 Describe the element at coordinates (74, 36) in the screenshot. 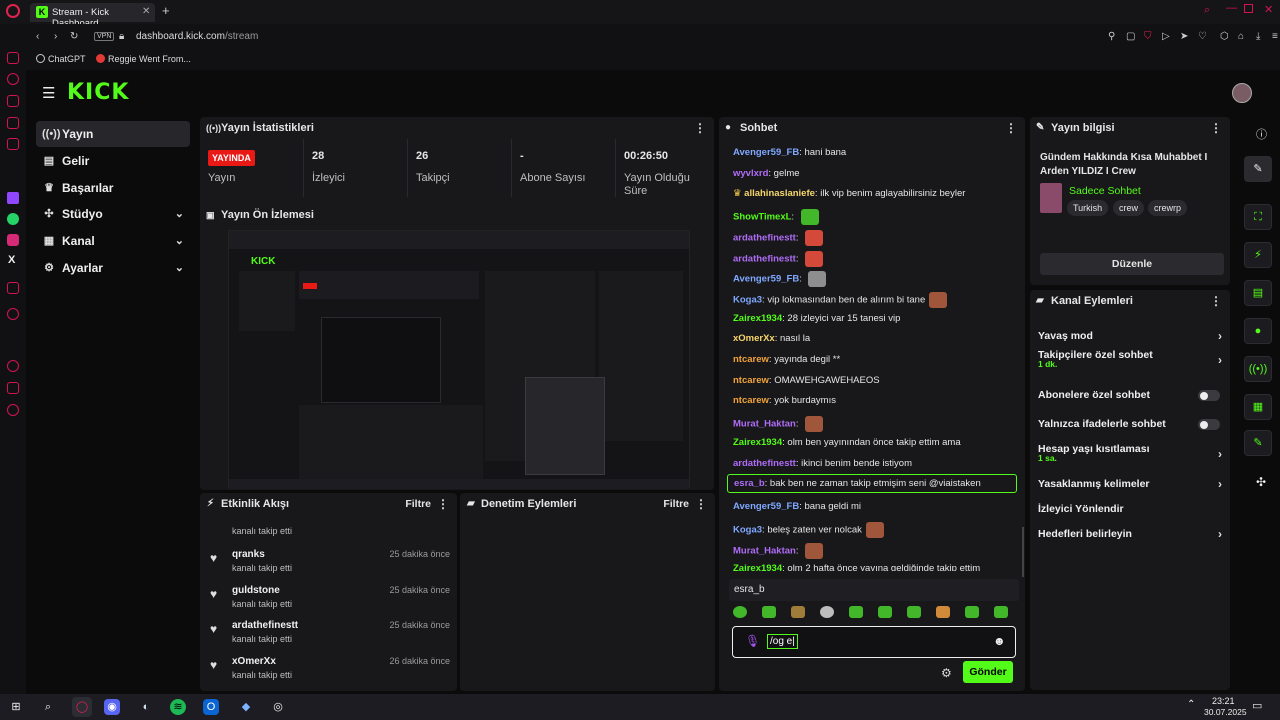

I see `reload-icon: ↻` at that location.